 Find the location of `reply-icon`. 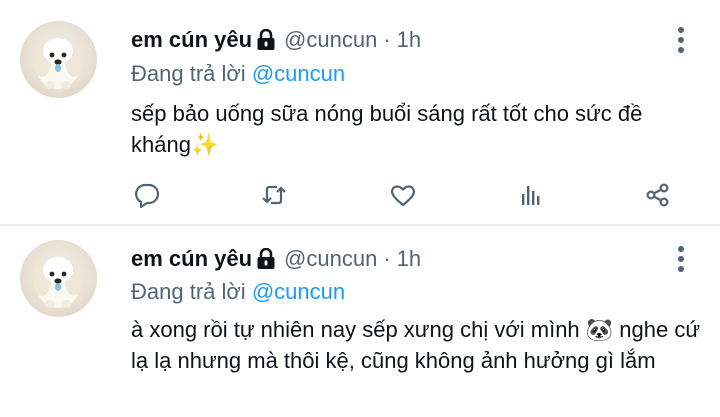

reply-icon is located at coordinates (147, 195).